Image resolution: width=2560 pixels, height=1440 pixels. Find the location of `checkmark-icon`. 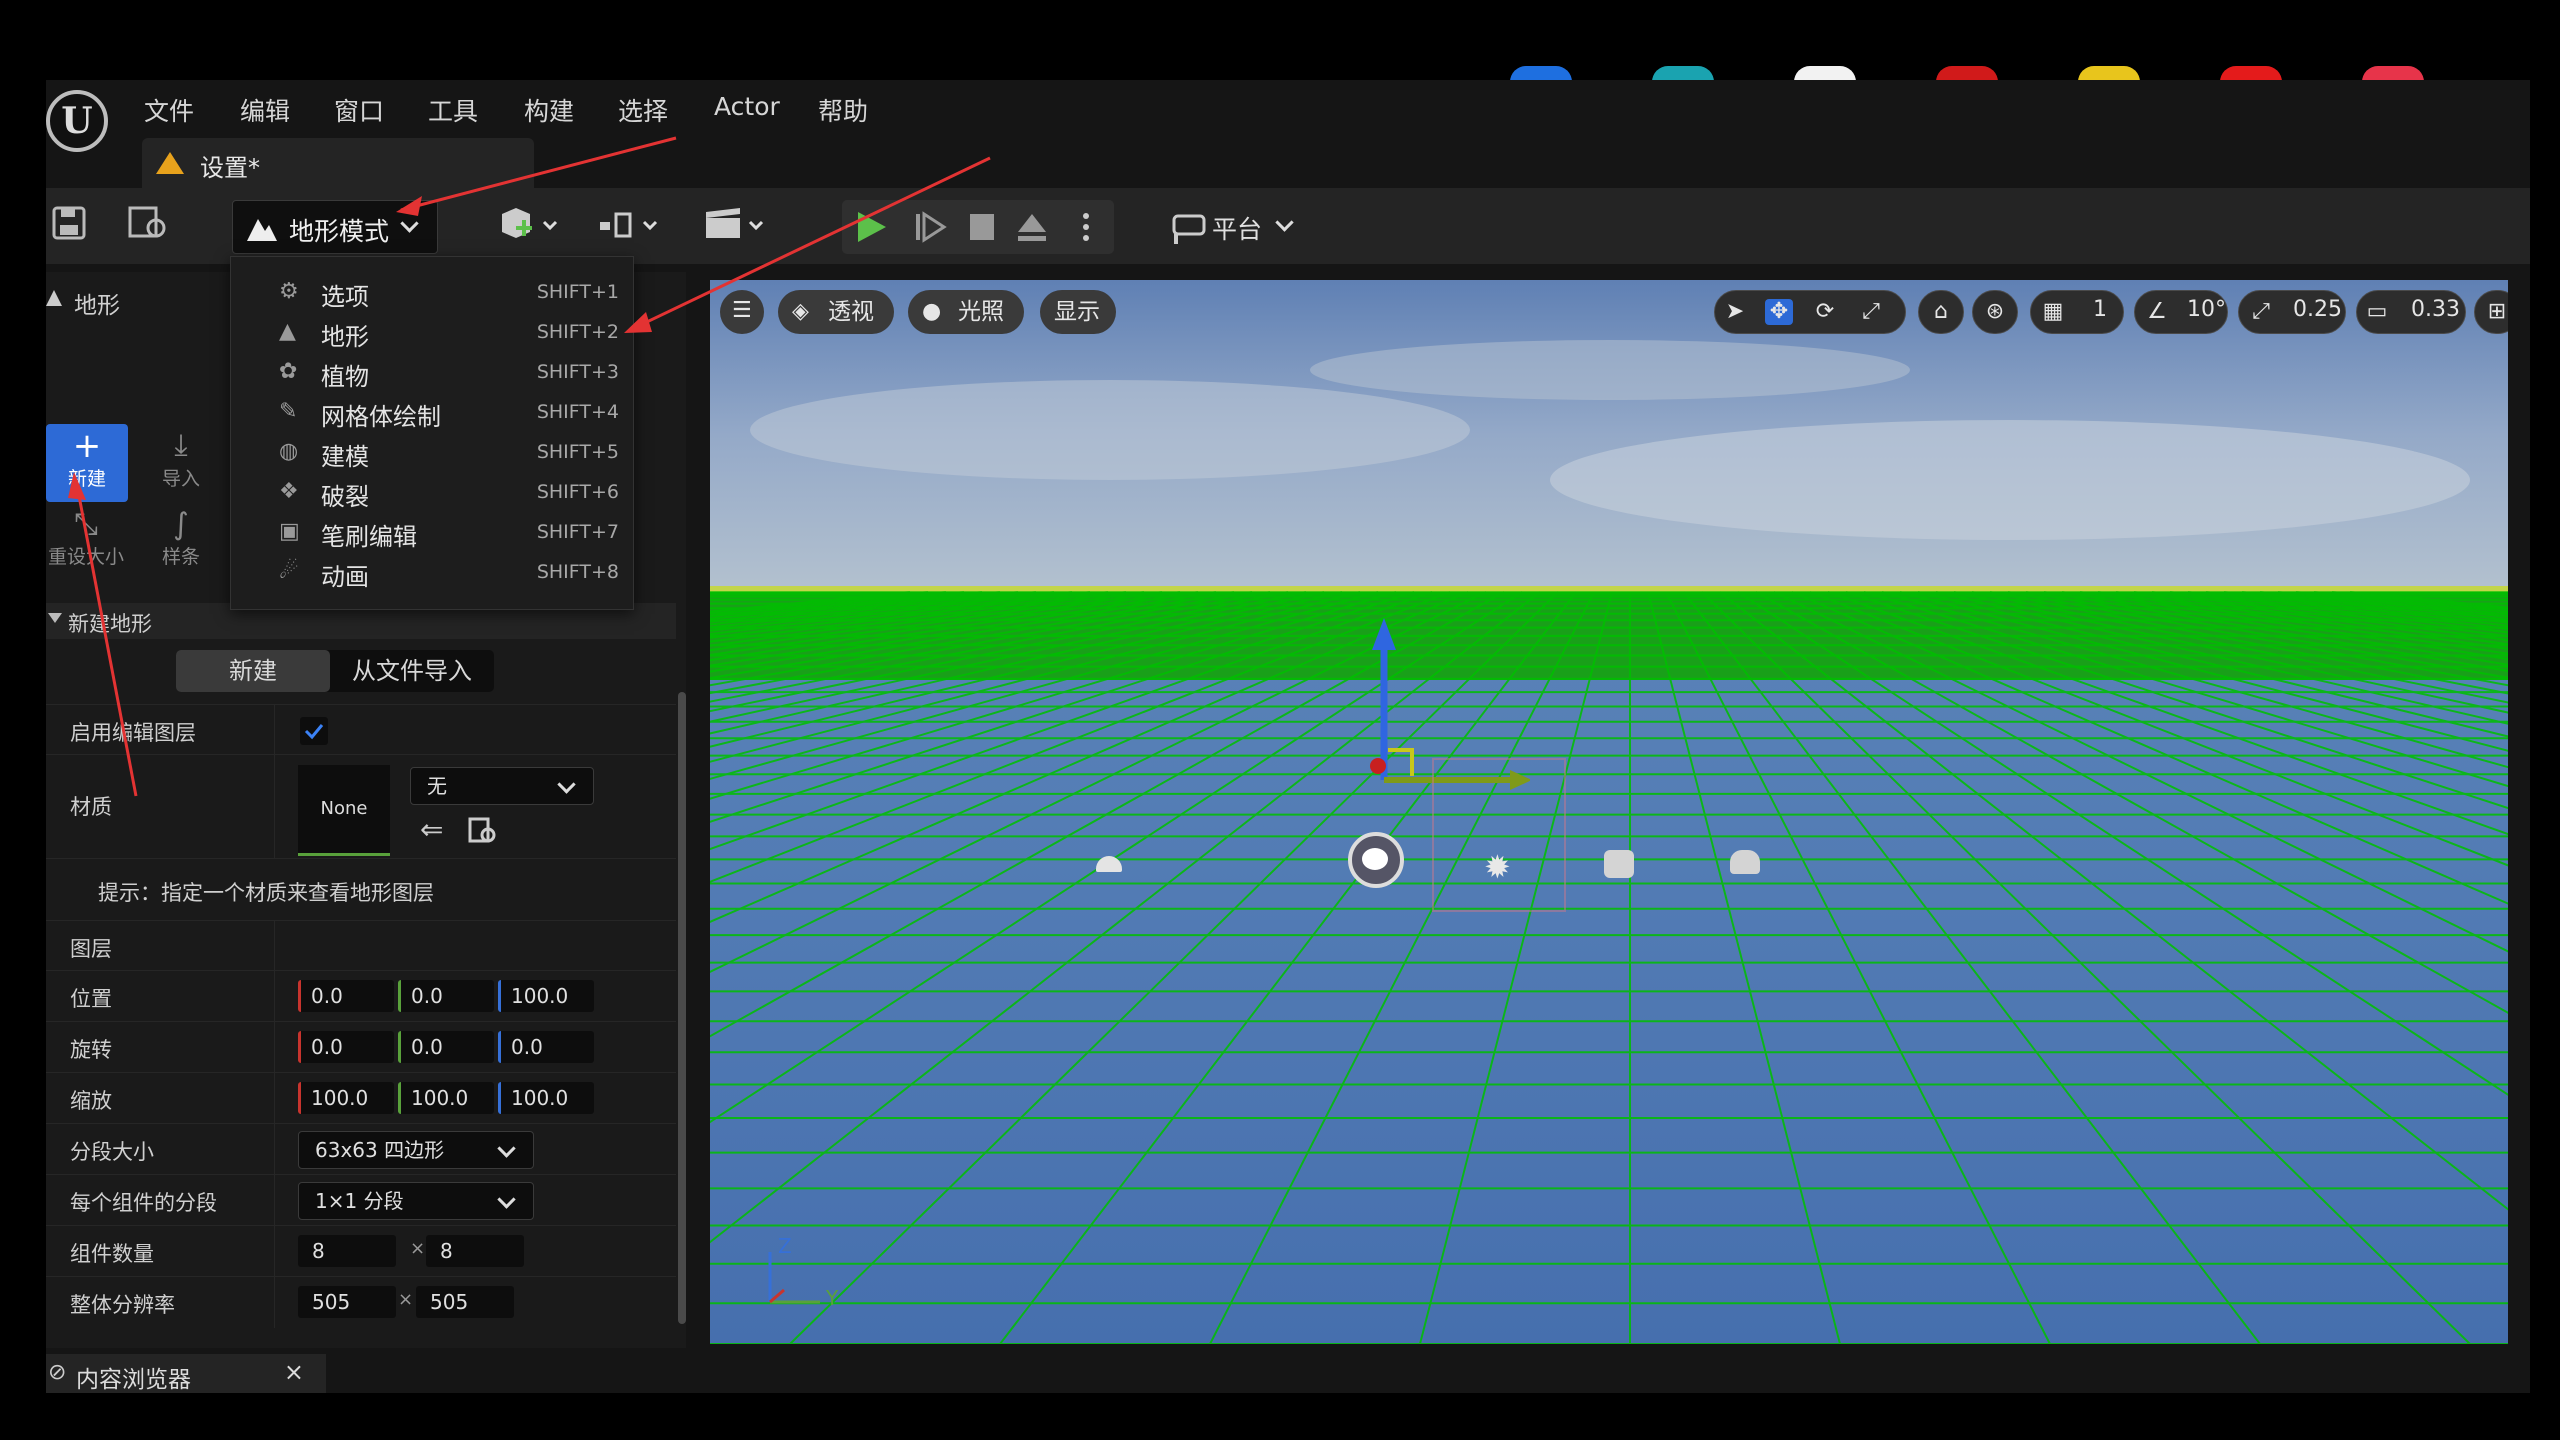

checkmark-icon is located at coordinates (314, 732).